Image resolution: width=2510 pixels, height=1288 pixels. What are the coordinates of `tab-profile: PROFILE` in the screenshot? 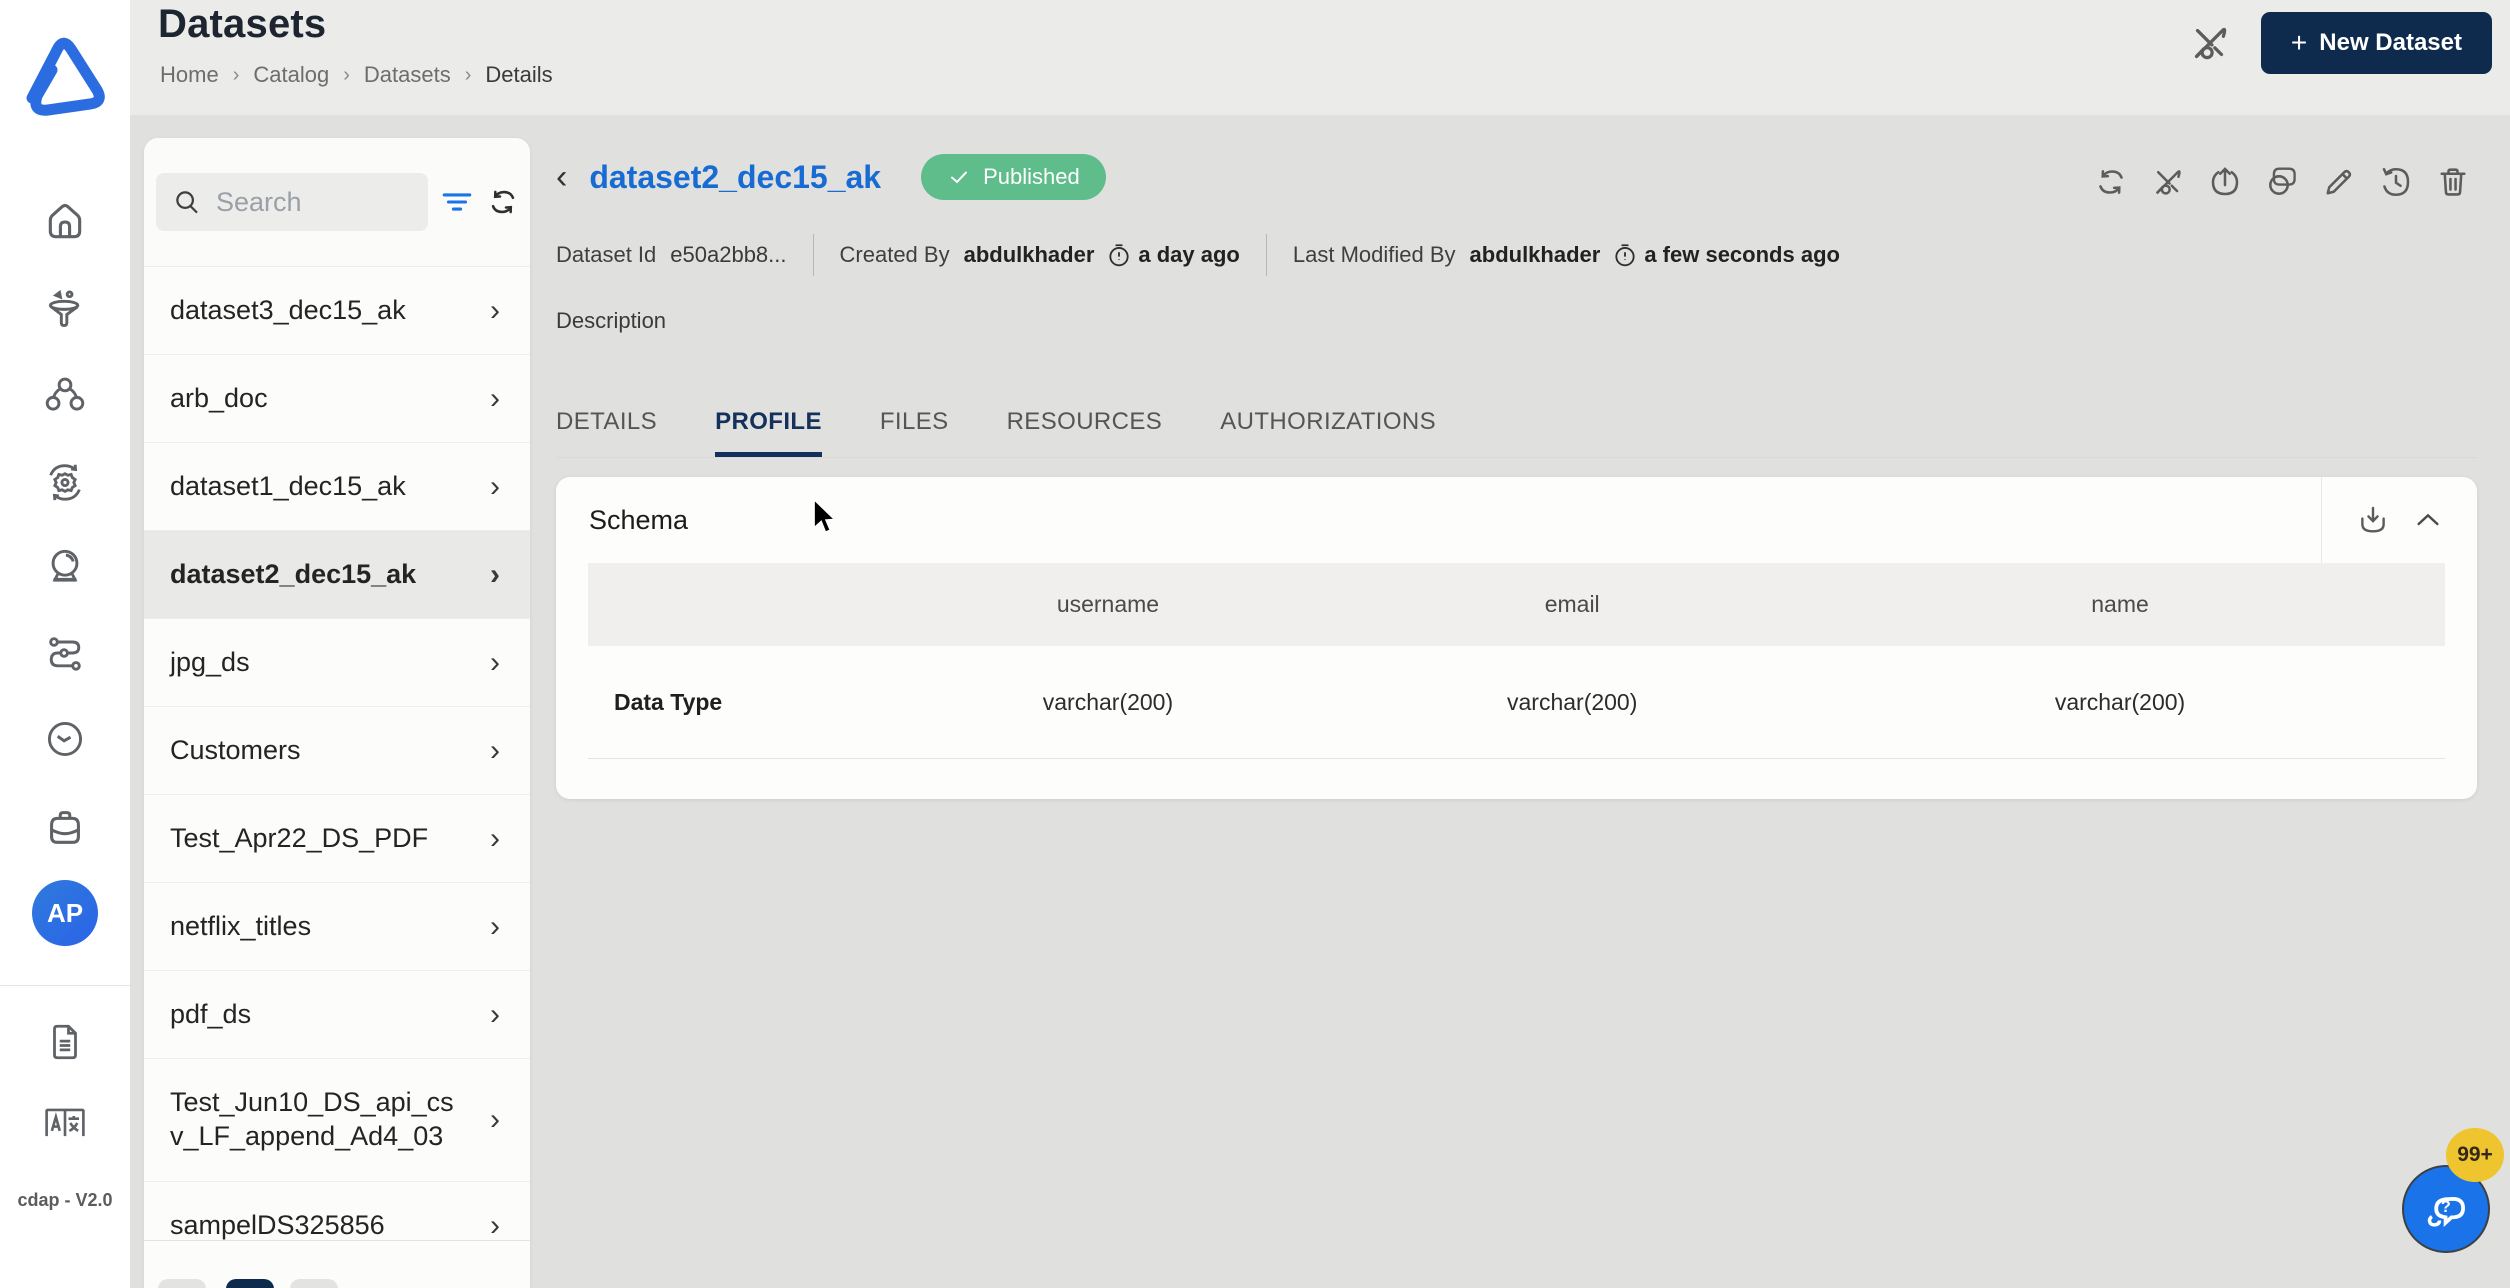 It's located at (768, 432).